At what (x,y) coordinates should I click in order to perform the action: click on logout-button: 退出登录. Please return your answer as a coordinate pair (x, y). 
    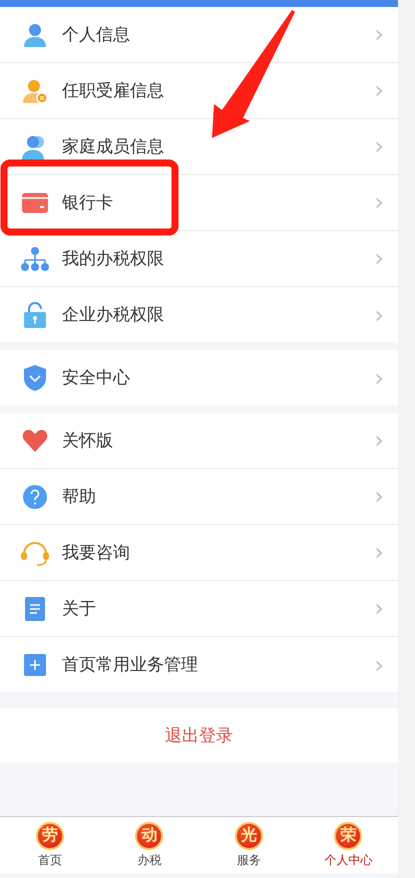
    Looking at the image, I should click on (199, 735).